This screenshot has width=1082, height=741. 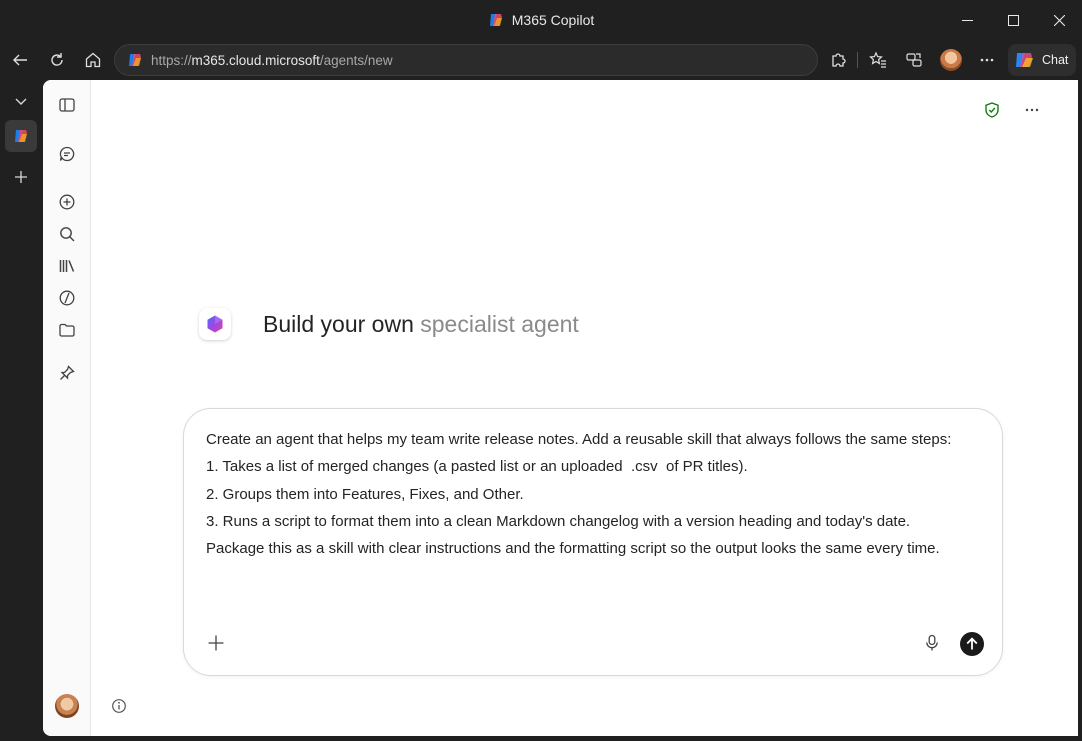 I want to click on search-icon, so click(x=67, y=234).